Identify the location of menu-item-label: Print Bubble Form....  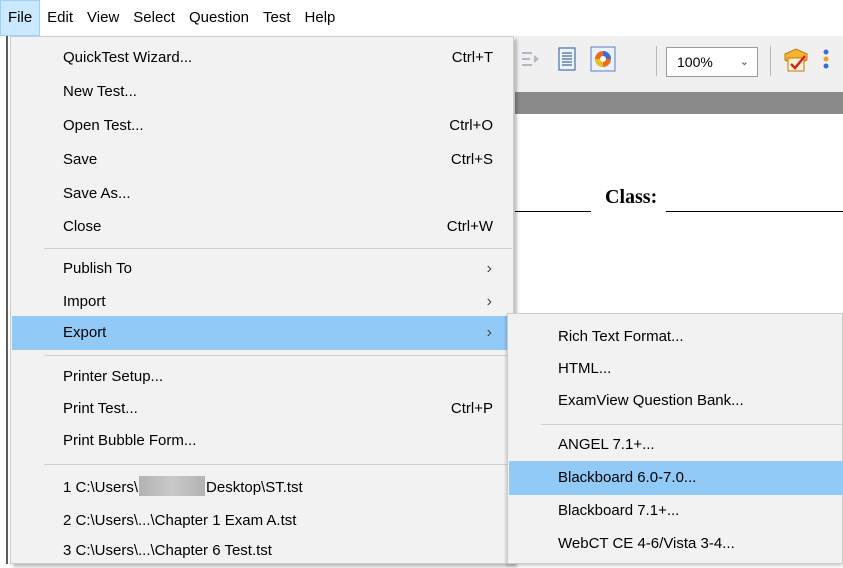
(130, 440).